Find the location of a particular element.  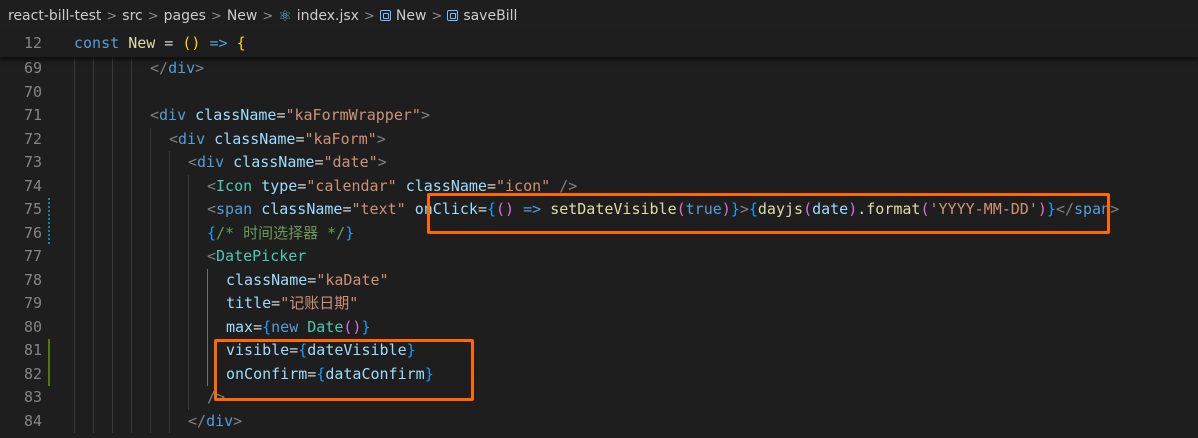

code-token: "kaFormWrapper" is located at coordinates (353, 115).